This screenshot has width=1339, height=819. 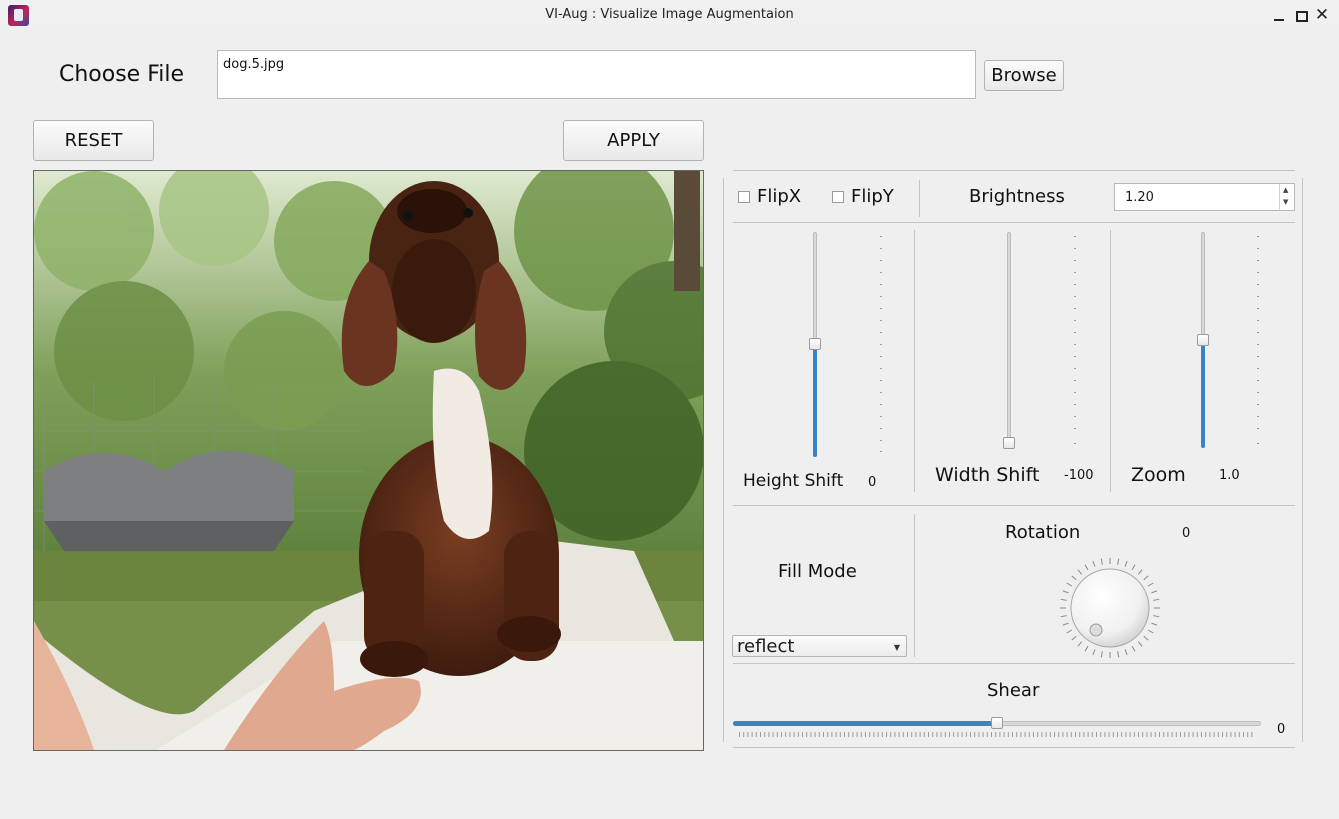 I want to click on width-shift-value: -100, so click(x=1079, y=475).